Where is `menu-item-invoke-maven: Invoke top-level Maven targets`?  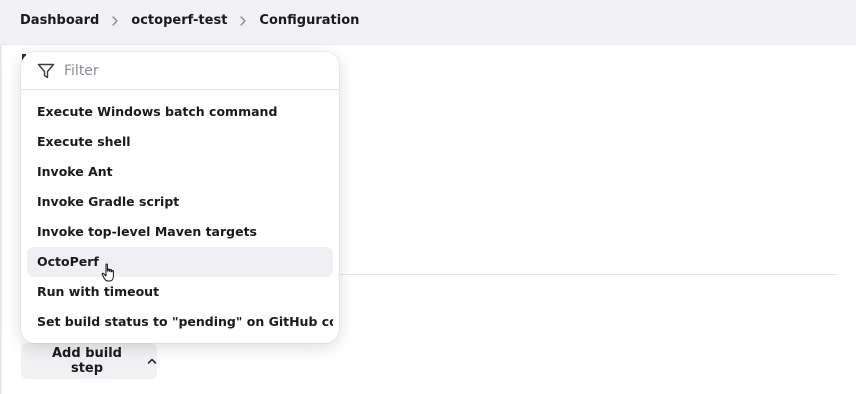 menu-item-invoke-maven: Invoke top-level Maven targets is located at coordinates (180, 232).